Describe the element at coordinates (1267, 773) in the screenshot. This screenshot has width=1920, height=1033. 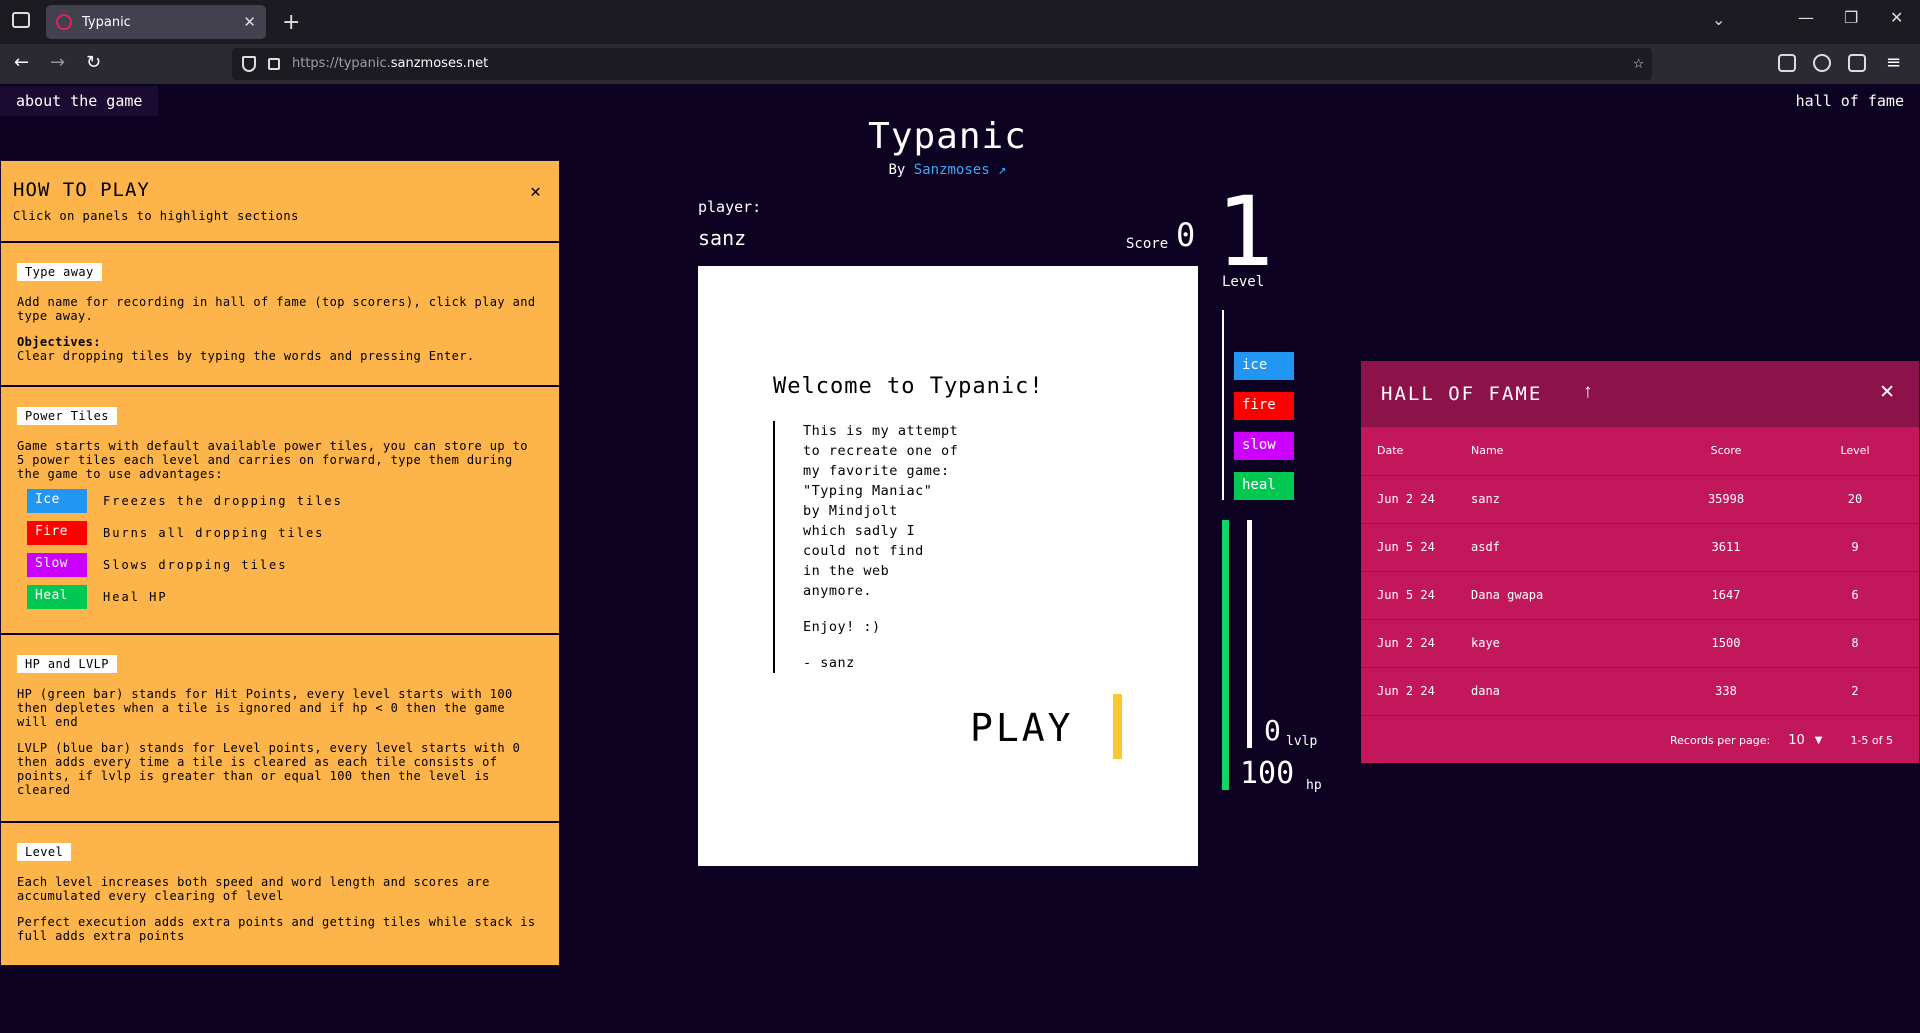
I see `hp-value: 100` at that location.